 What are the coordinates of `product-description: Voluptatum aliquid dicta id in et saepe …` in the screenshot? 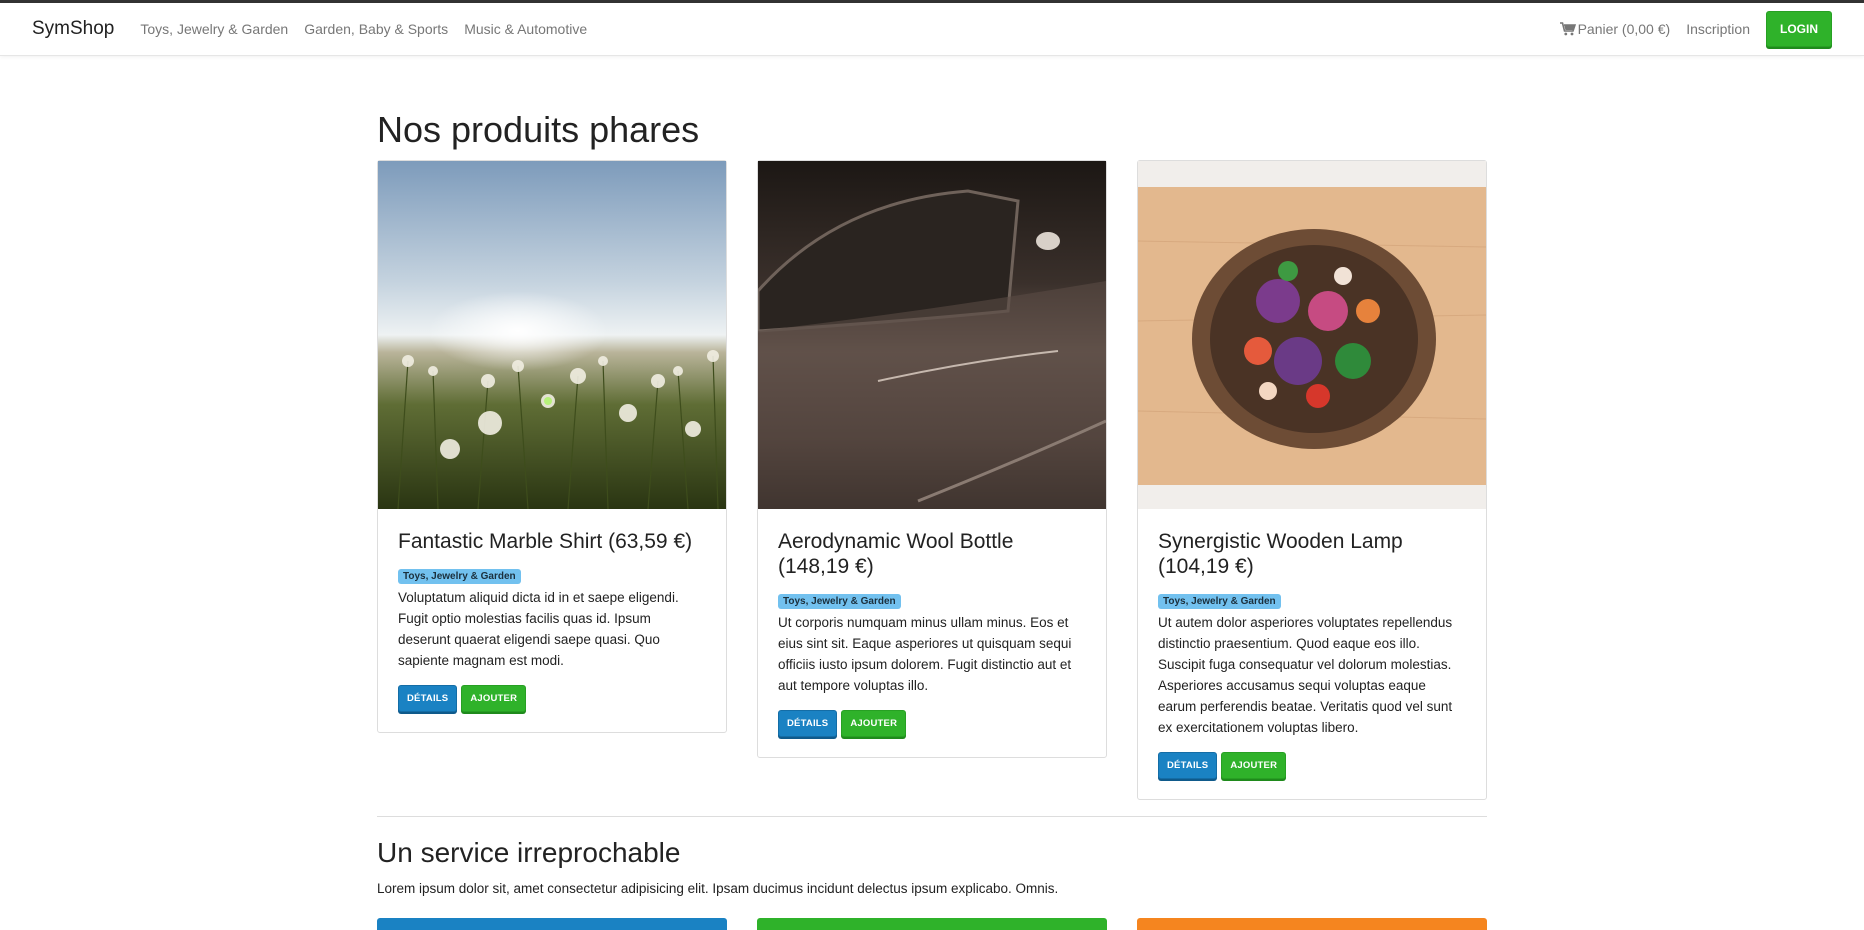 It's located at (538, 628).